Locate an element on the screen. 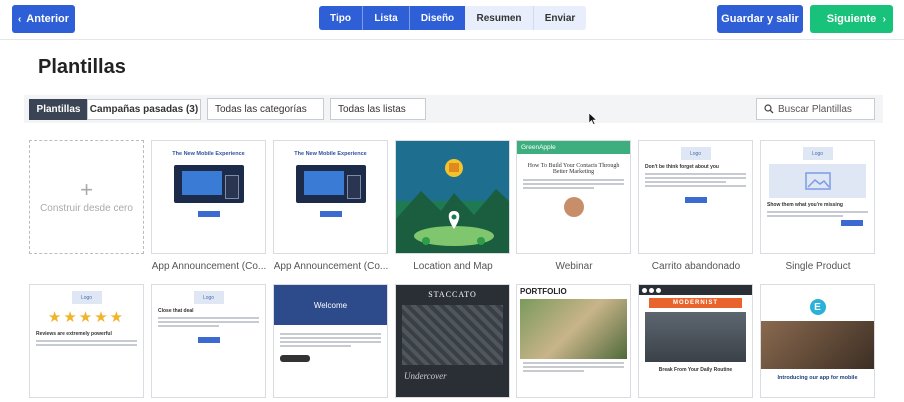  tab-campanas-pasadas: Campañas pasadas (3) is located at coordinates (144, 109).